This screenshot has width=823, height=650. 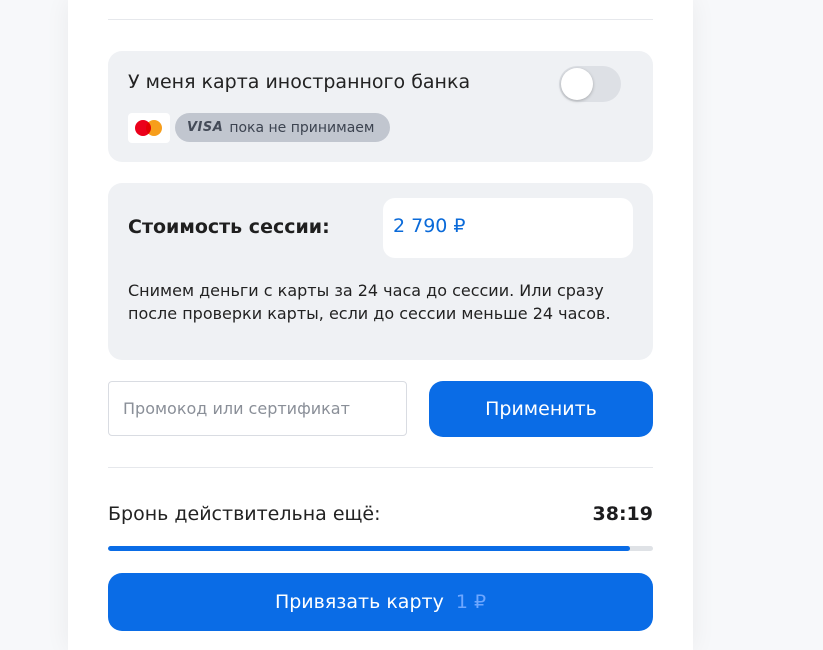 What do you see at coordinates (244, 514) in the screenshot?
I see `booking-valid-label: Бронь действительна ещё:` at bounding box center [244, 514].